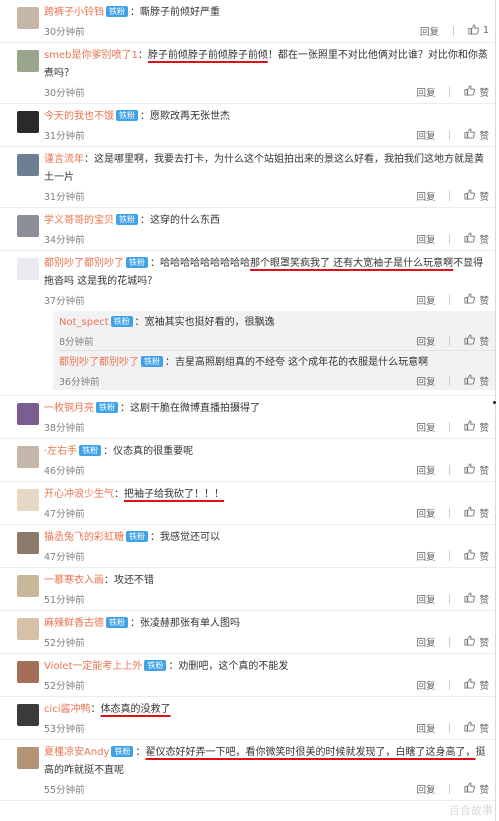 This screenshot has height=821, width=499. What do you see at coordinates (91, 55) in the screenshot?
I see `username-link: smeb是你爹别喷了1` at bounding box center [91, 55].